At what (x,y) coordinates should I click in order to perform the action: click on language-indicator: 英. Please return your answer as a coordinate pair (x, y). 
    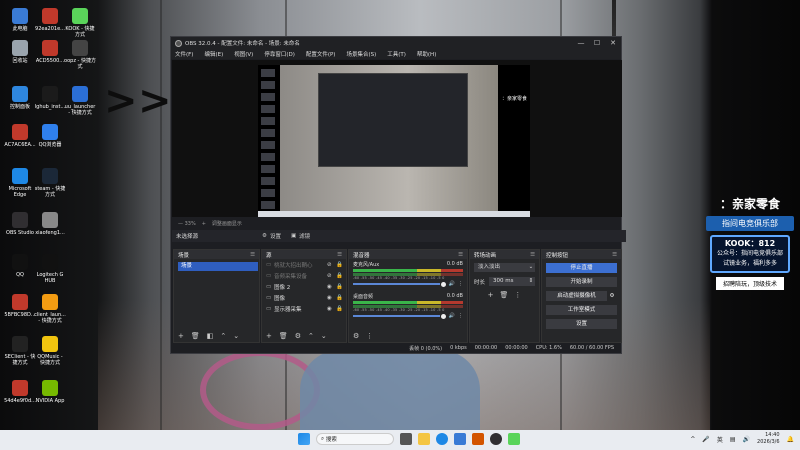
    Looking at the image, I should click on (720, 439).